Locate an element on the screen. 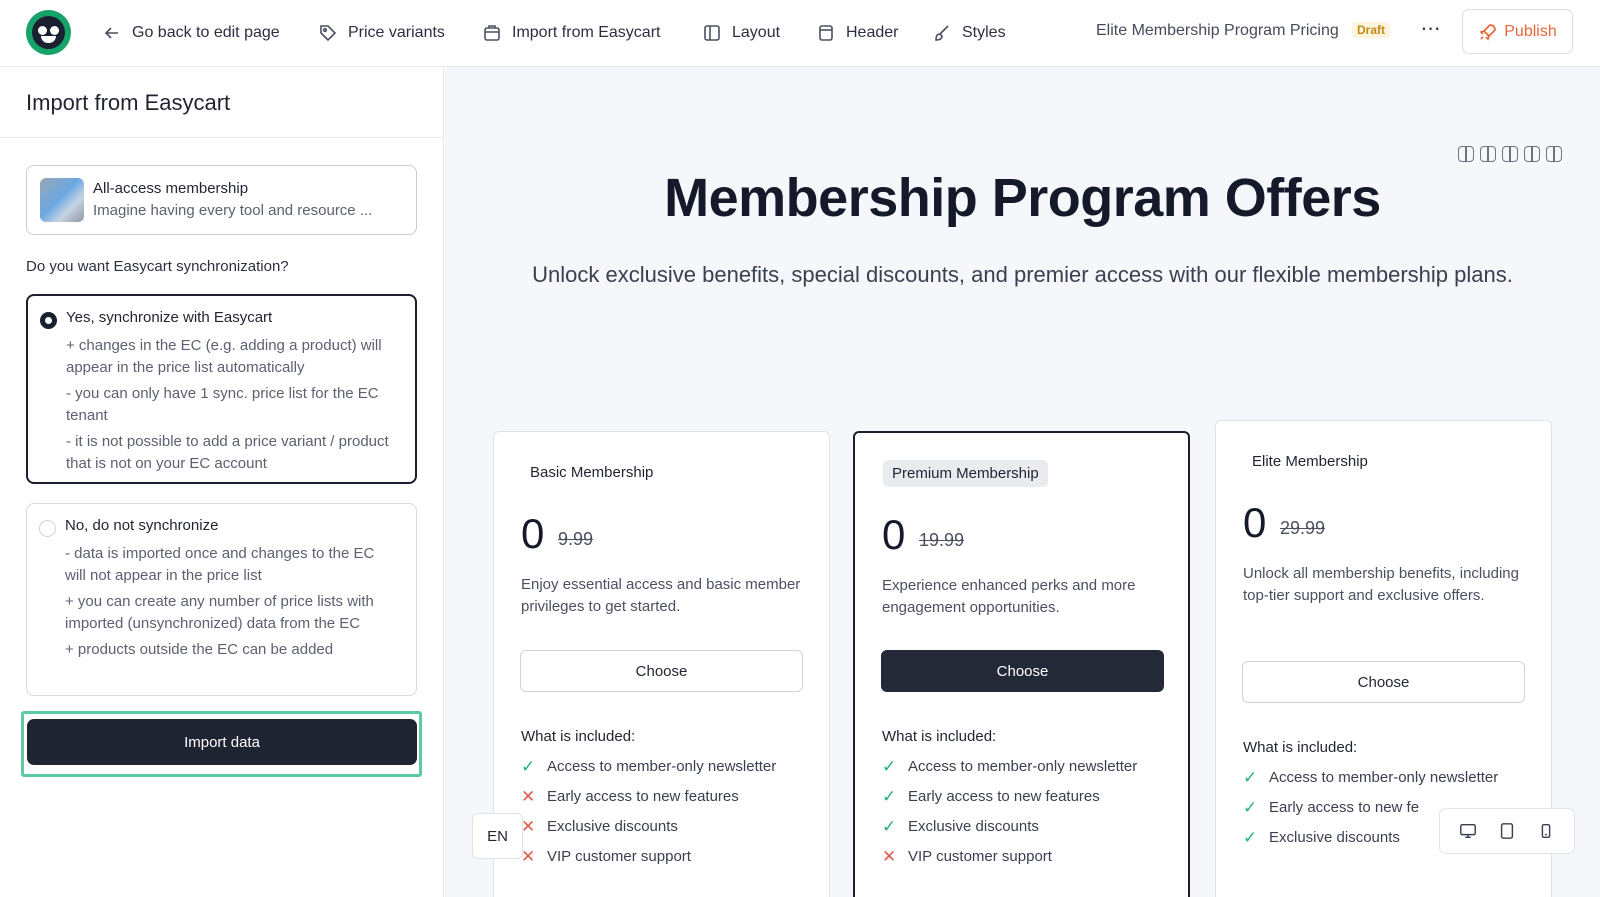 The image size is (1600, 897). layout-grid-icon is located at coordinates (1554, 154).